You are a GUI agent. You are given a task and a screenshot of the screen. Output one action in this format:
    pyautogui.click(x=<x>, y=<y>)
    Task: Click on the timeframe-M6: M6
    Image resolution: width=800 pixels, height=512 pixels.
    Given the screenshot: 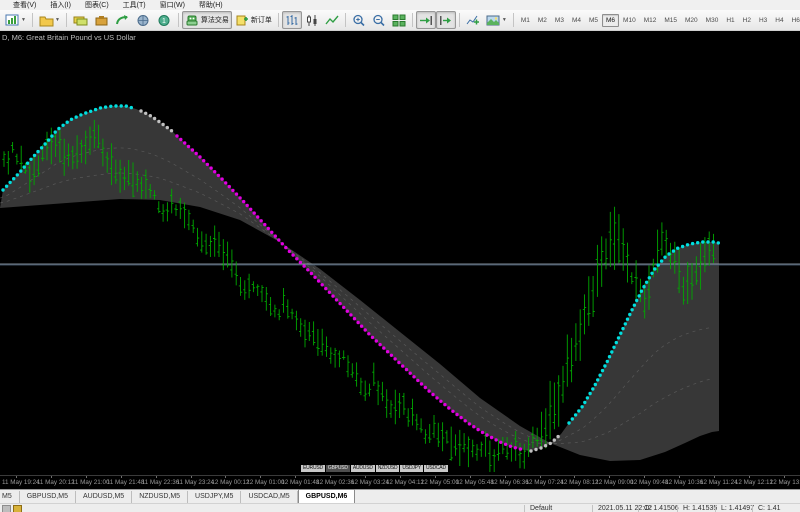 What is the action you would take?
    pyautogui.click(x=611, y=20)
    